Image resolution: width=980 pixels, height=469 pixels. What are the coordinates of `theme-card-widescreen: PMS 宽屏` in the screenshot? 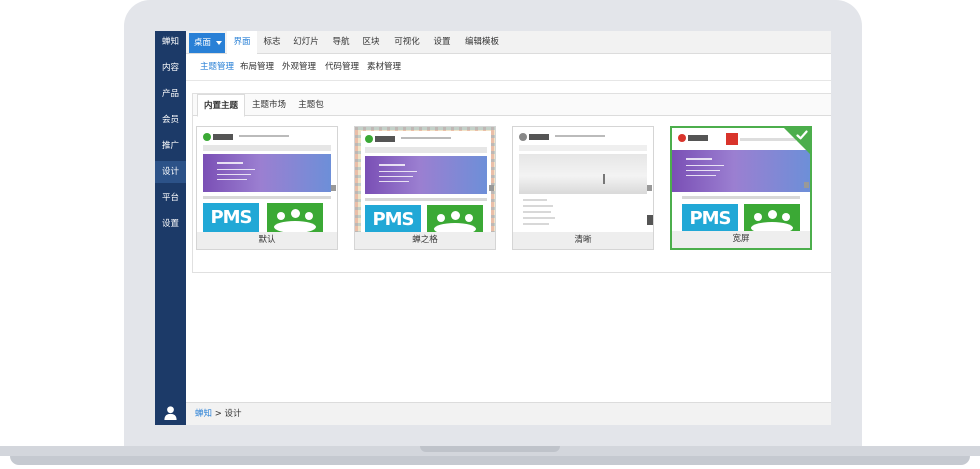 It's located at (741, 188).